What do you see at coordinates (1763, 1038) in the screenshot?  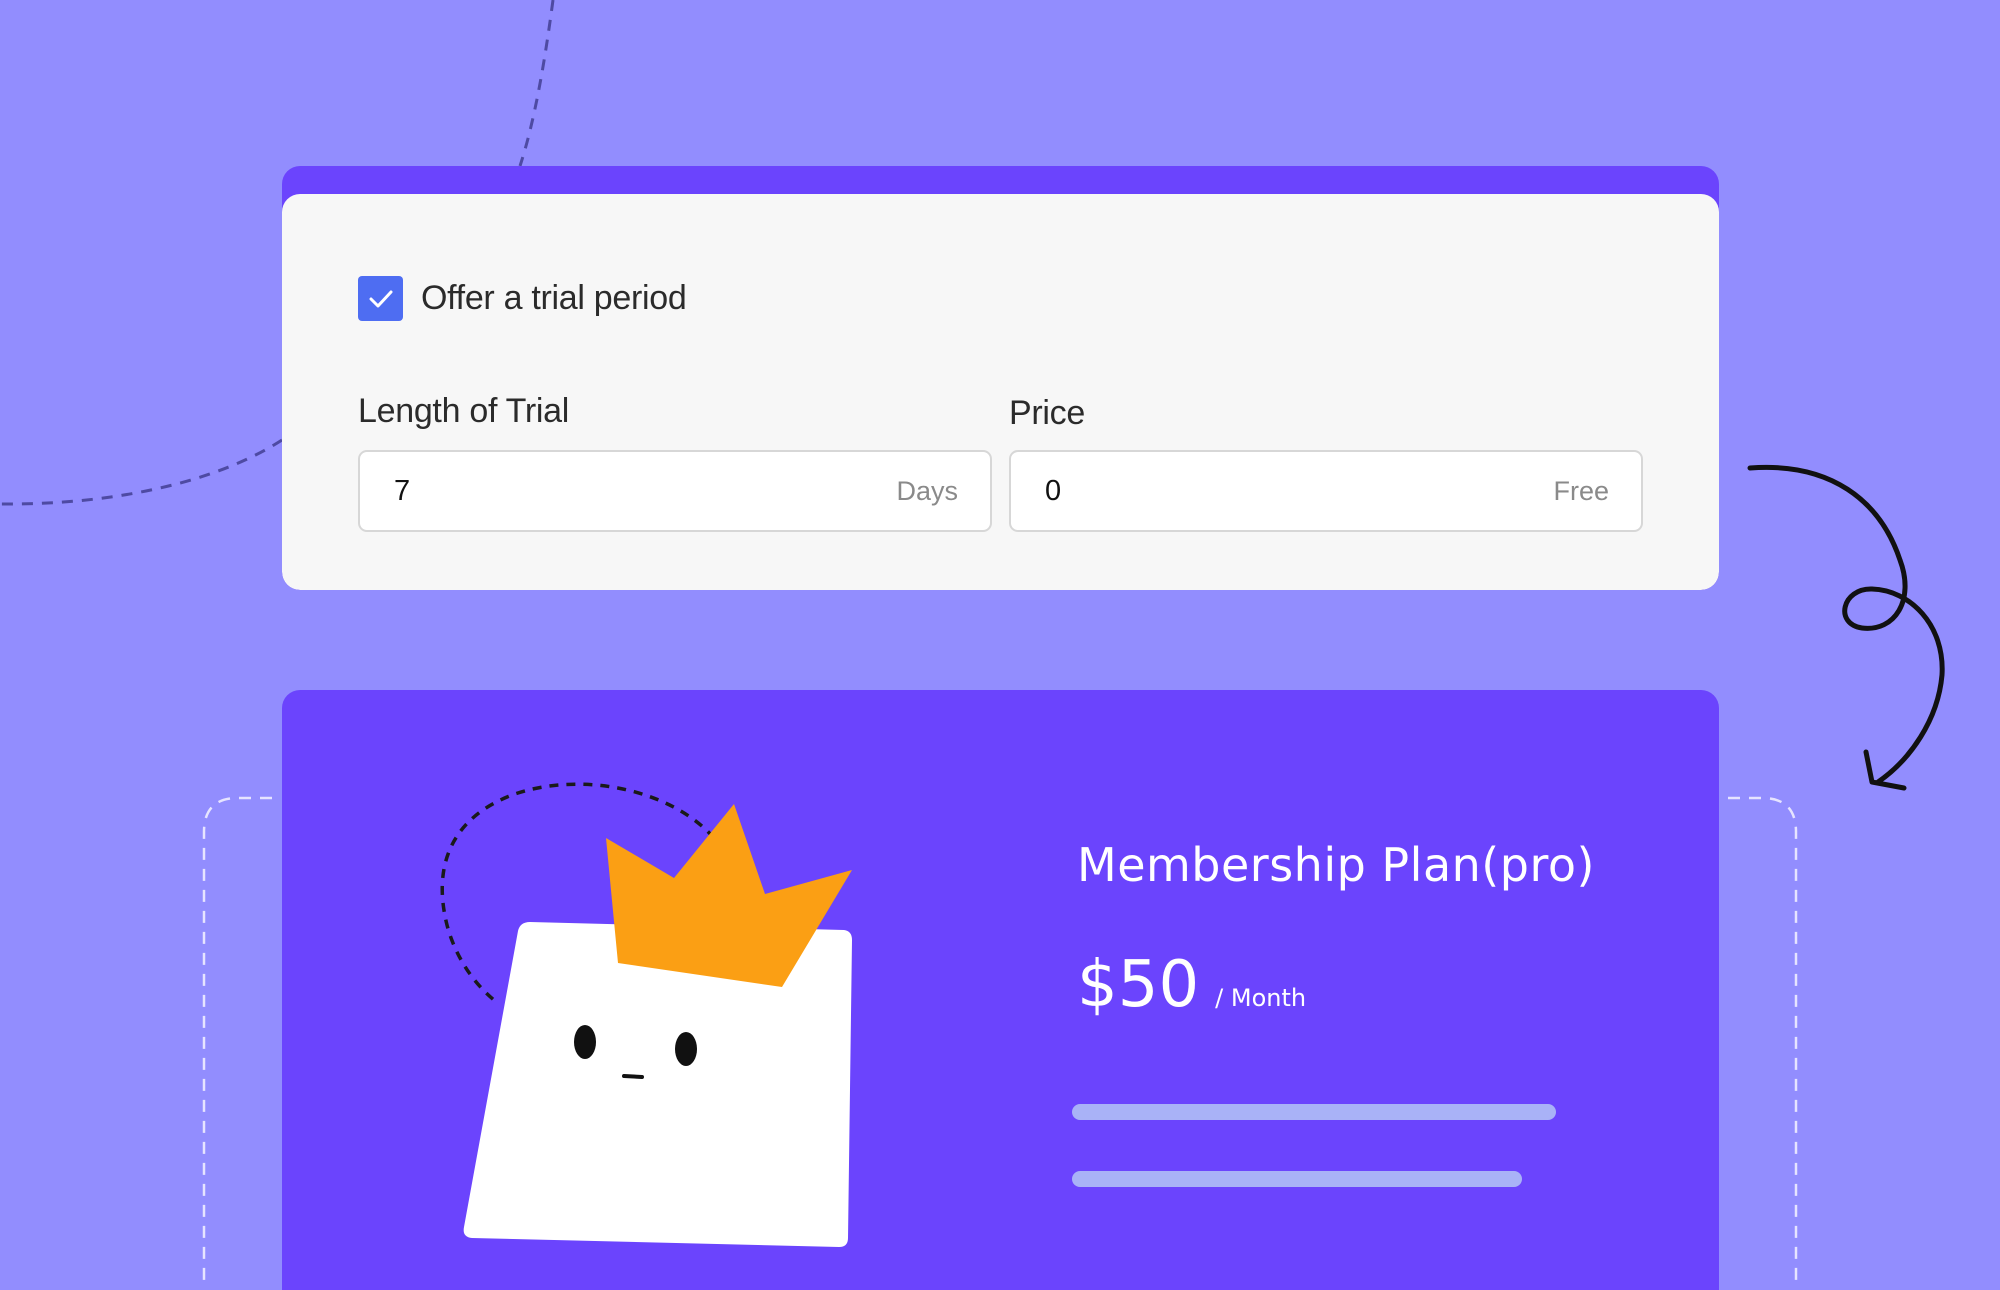 I see `dashed-frame-right` at bounding box center [1763, 1038].